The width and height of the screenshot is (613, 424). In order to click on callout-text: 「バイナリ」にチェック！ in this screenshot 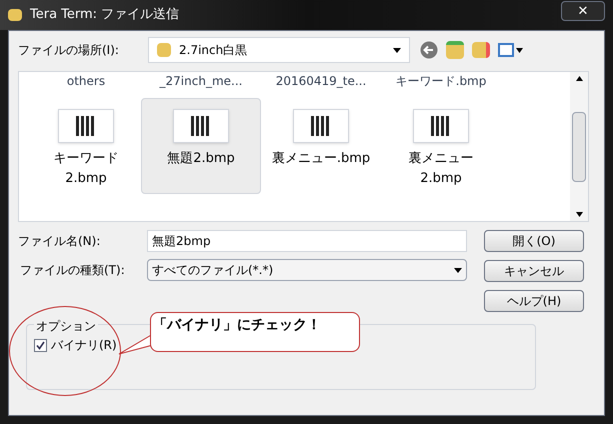, I will do `click(255, 332)`.